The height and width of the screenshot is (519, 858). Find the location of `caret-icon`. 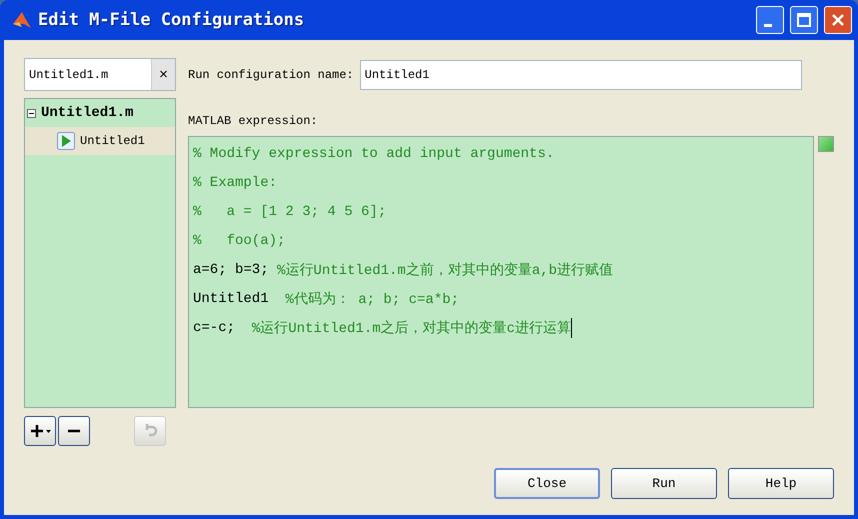

caret-icon is located at coordinates (48, 431).